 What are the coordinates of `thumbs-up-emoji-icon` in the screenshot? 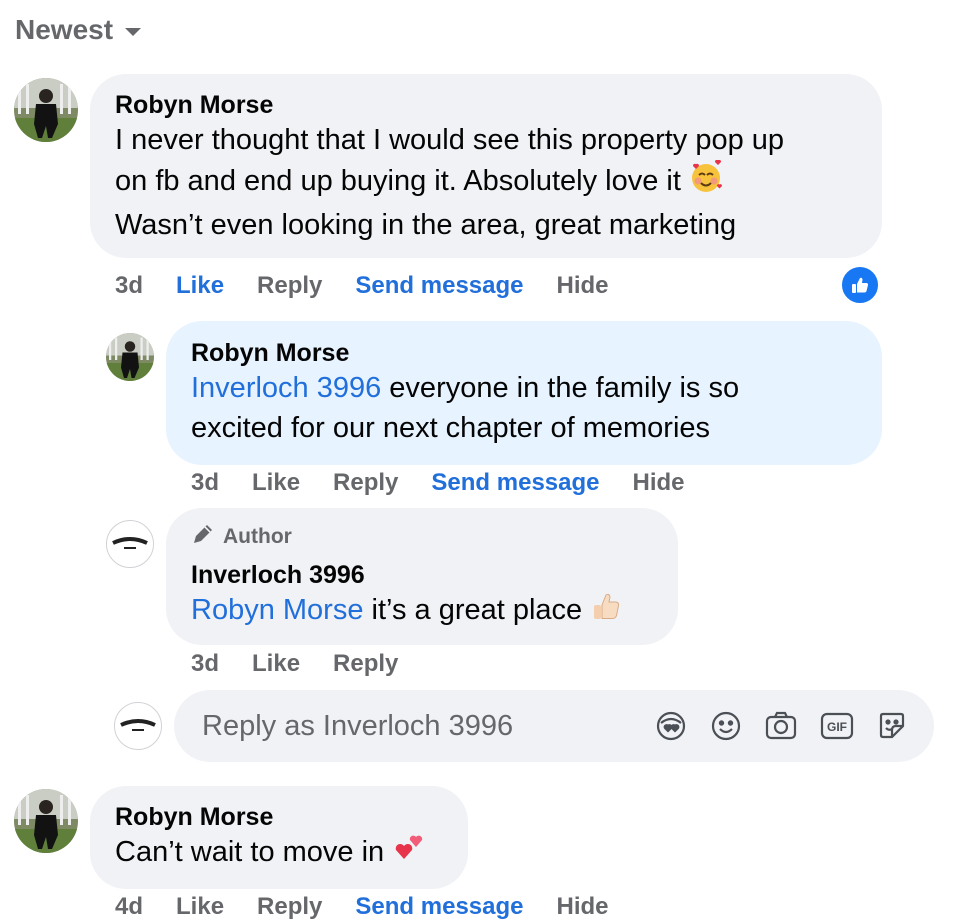 It's located at (606, 611).